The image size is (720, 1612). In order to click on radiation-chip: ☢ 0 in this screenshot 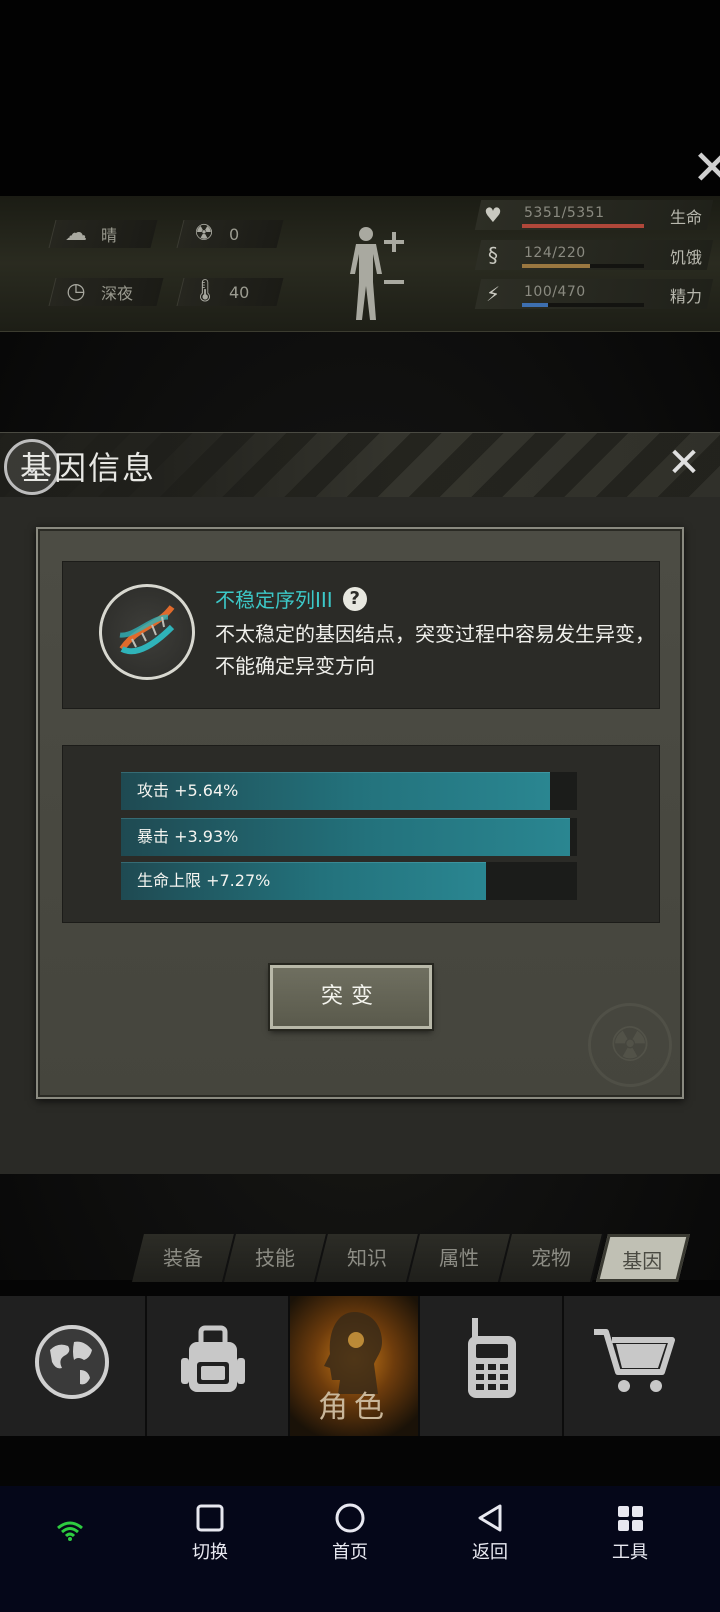, I will do `click(230, 234)`.